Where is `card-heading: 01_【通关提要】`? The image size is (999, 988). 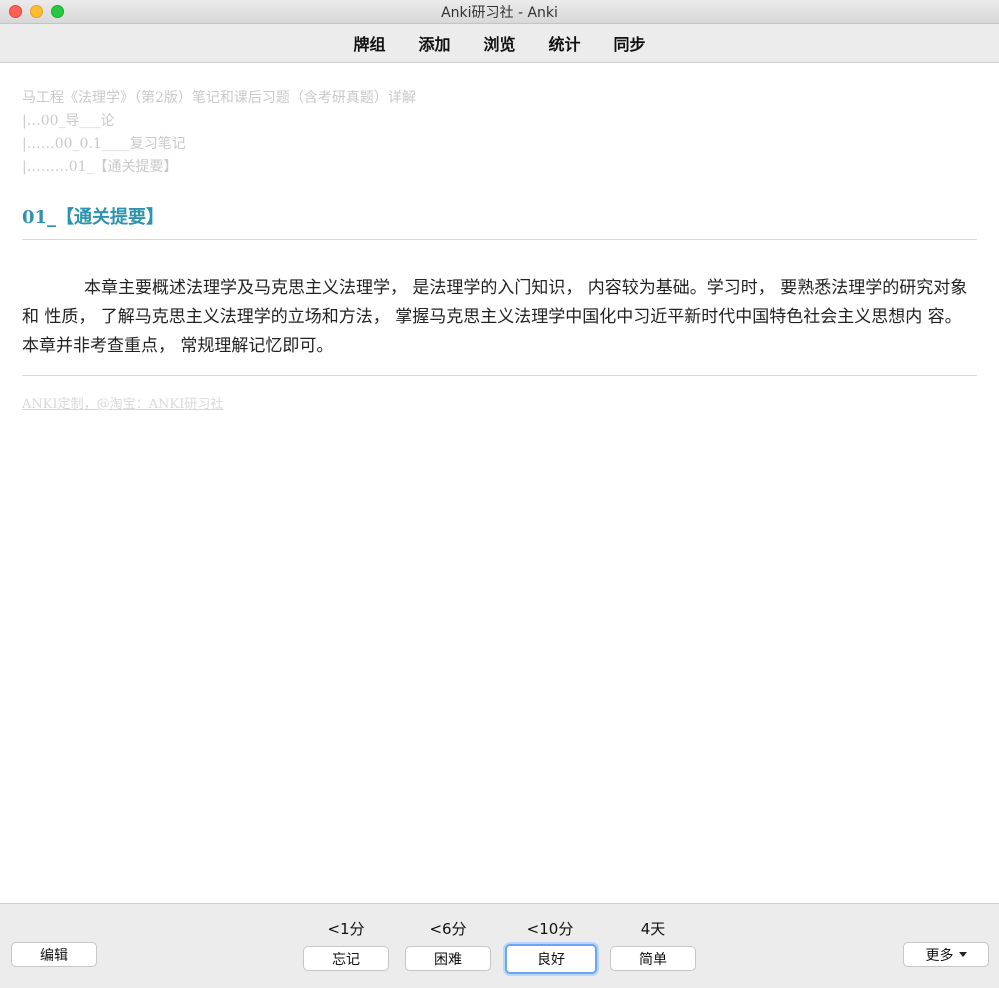
card-heading: 01_【通关提要】 is located at coordinates (93, 217).